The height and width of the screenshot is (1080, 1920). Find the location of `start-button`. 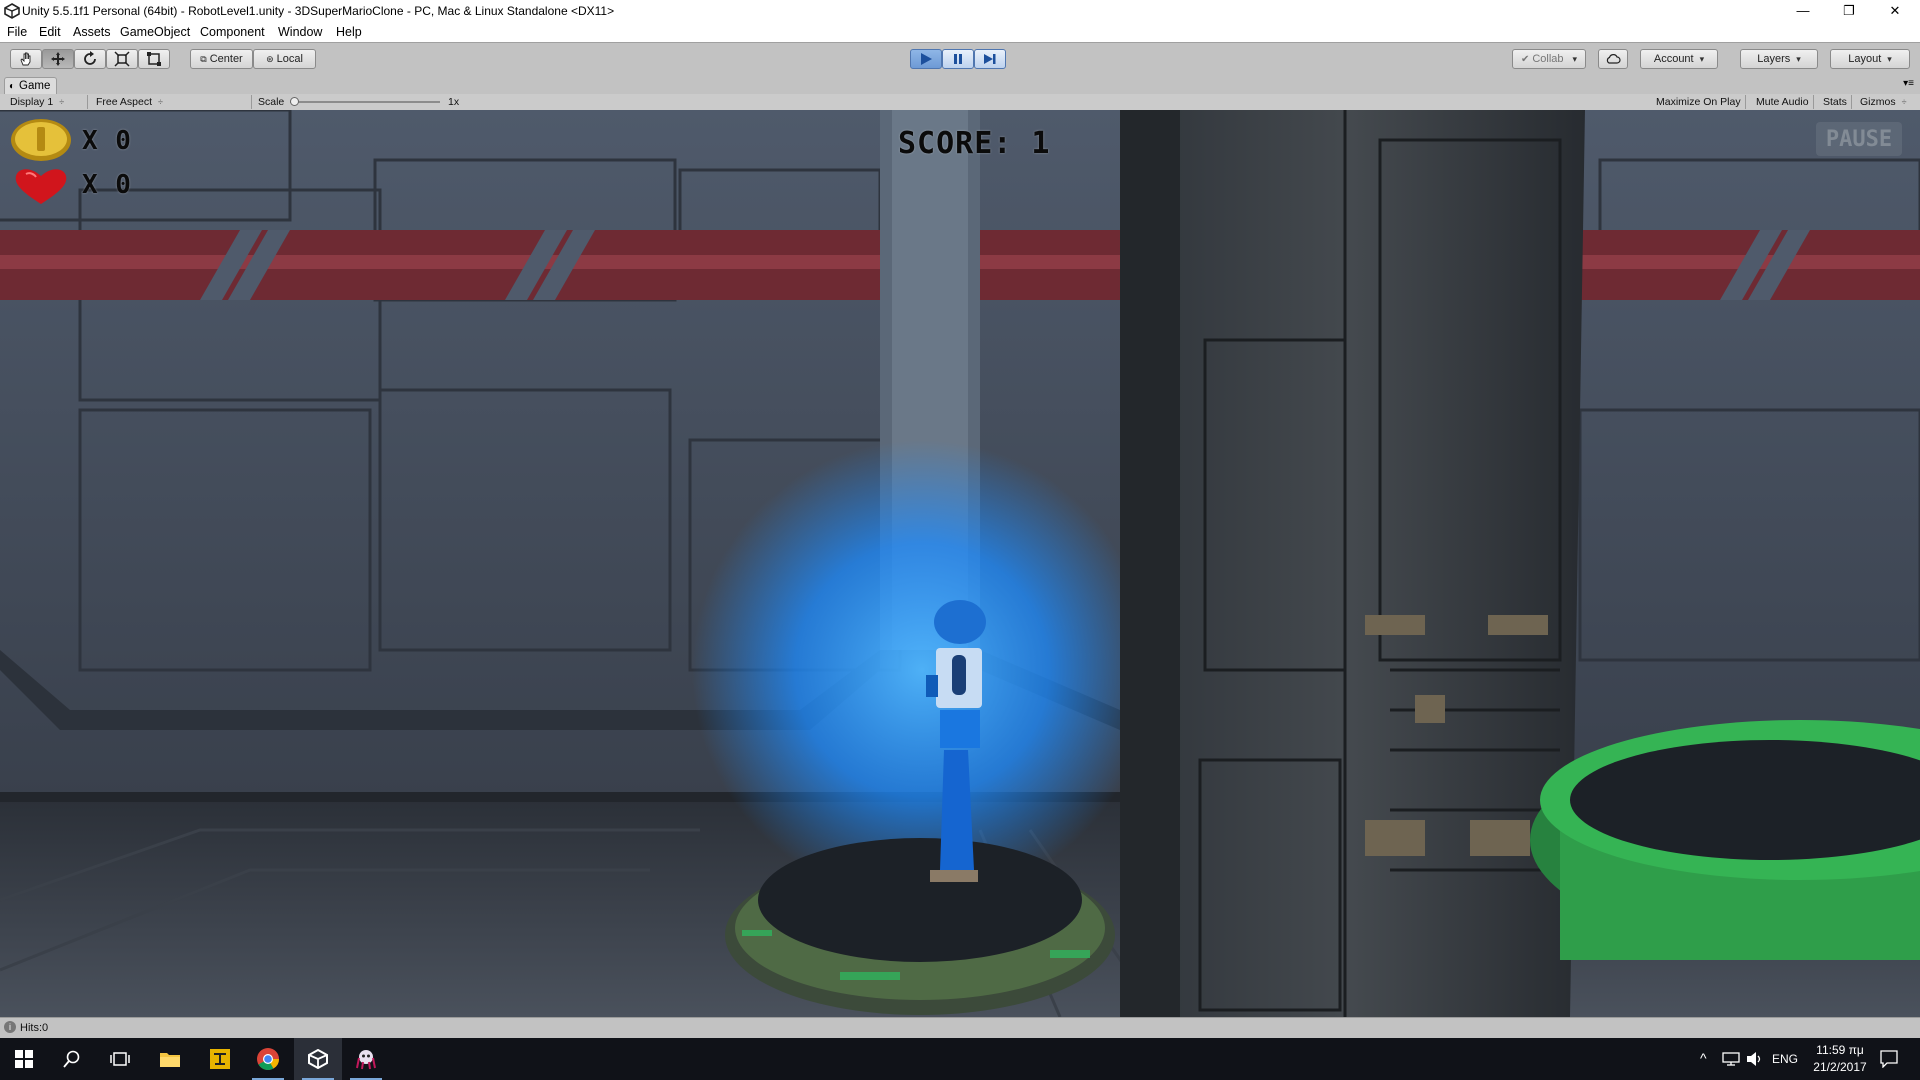

start-button is located at coordinates (24, 1059).